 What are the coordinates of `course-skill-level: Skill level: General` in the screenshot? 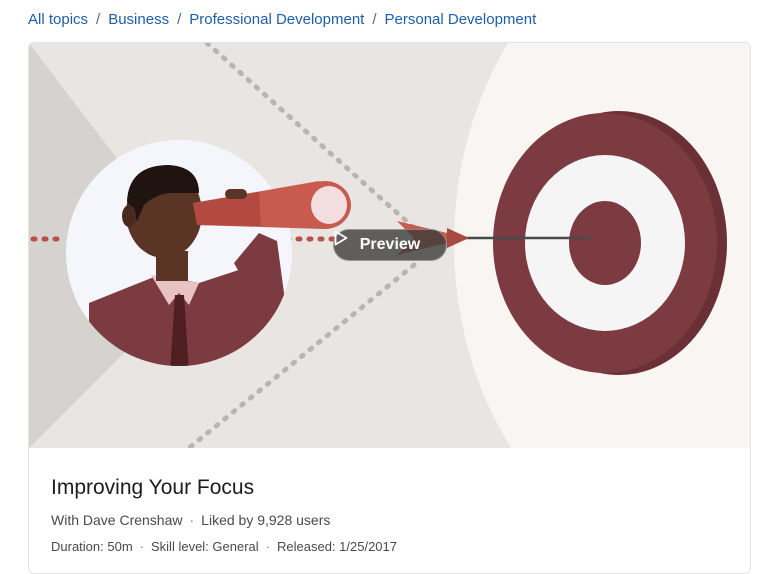 It's located at (205, 546).